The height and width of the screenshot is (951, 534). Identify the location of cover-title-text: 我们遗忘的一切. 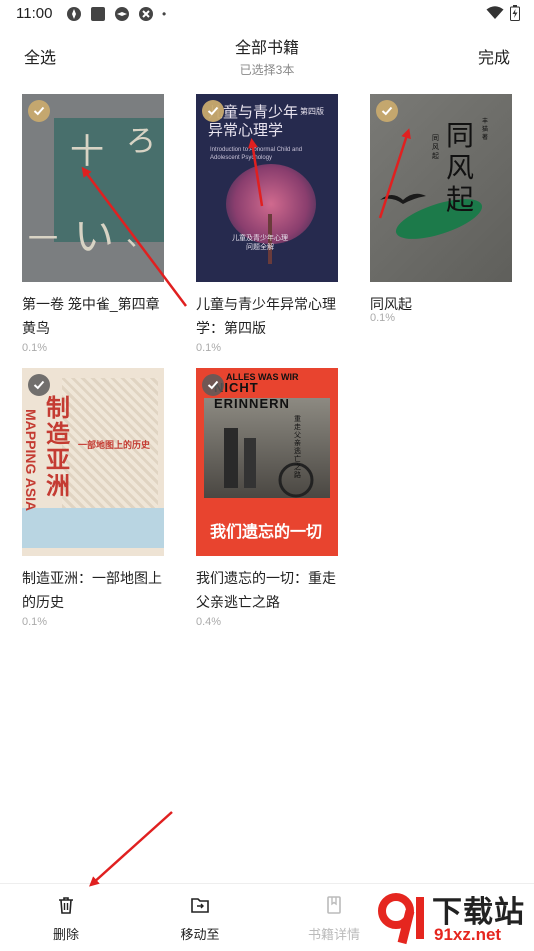
(266, 532).